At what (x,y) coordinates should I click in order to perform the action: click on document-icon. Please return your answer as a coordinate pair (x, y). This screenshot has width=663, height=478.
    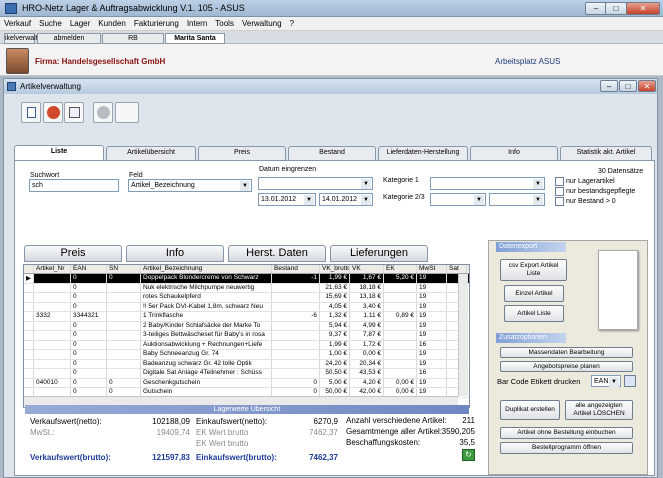
    Looking at the image, I should click on (31, 112).